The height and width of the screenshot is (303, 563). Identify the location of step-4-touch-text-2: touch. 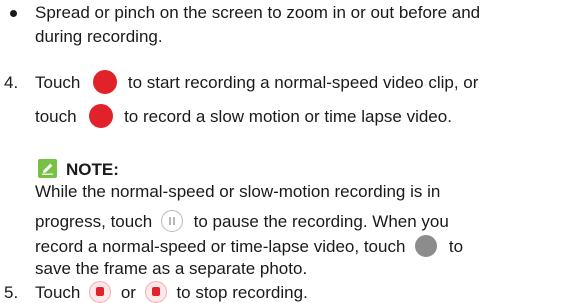
(56, 116).